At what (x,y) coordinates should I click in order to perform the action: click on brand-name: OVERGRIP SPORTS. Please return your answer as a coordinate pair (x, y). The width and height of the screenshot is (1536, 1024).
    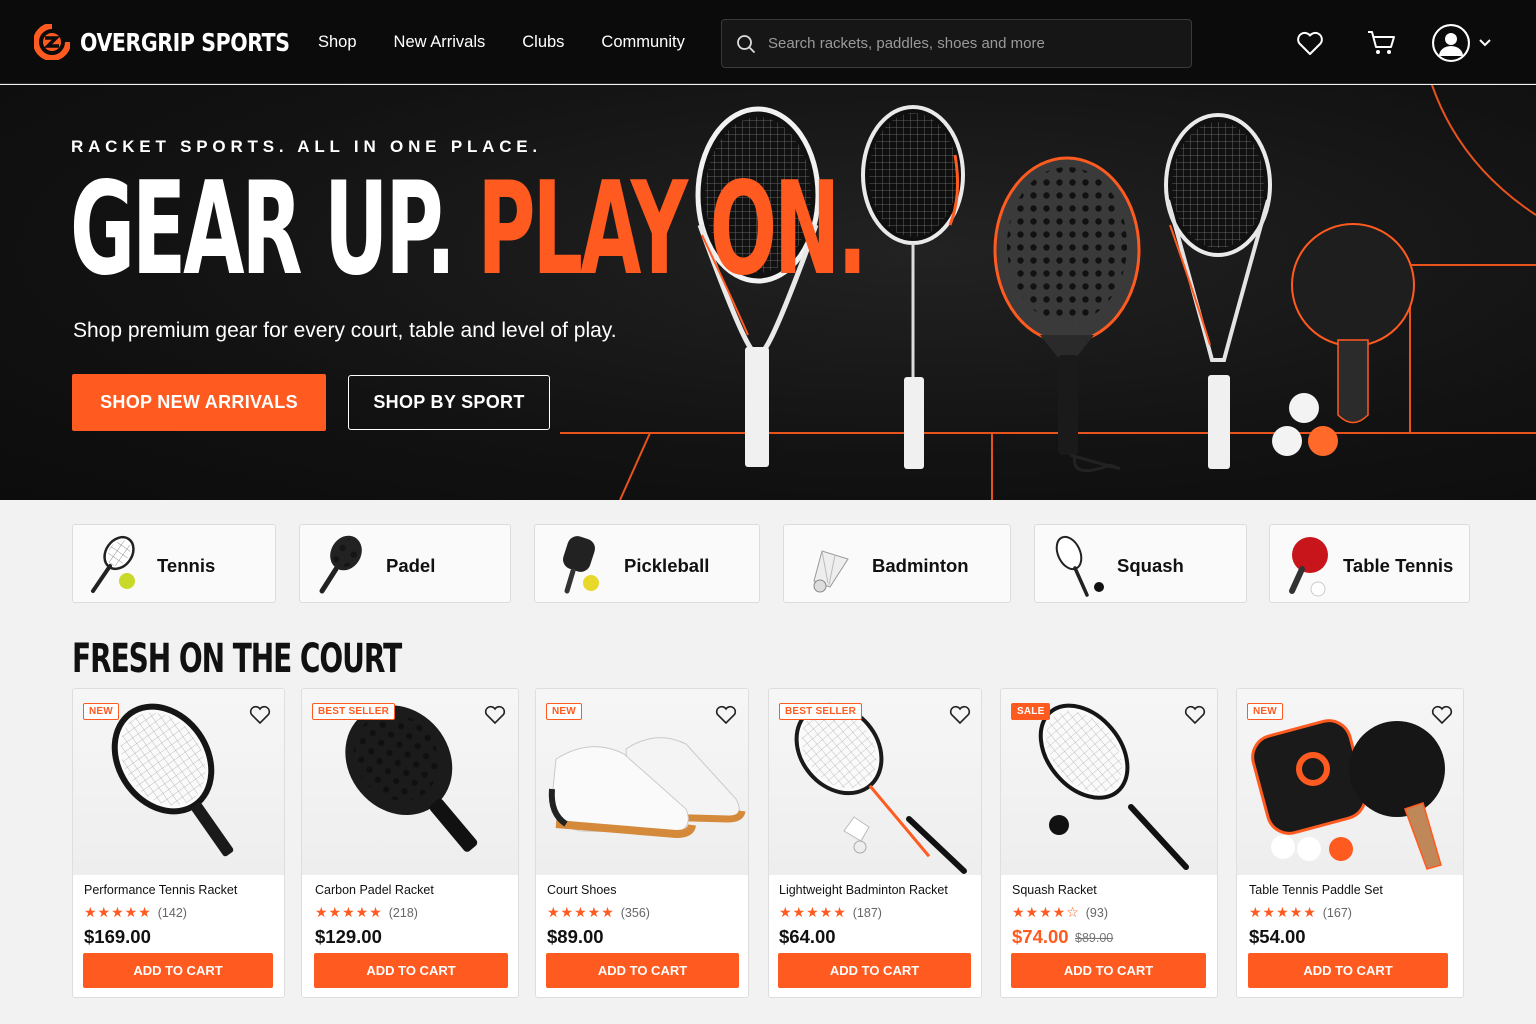
    Looking at the image, I should click on (185, 42).